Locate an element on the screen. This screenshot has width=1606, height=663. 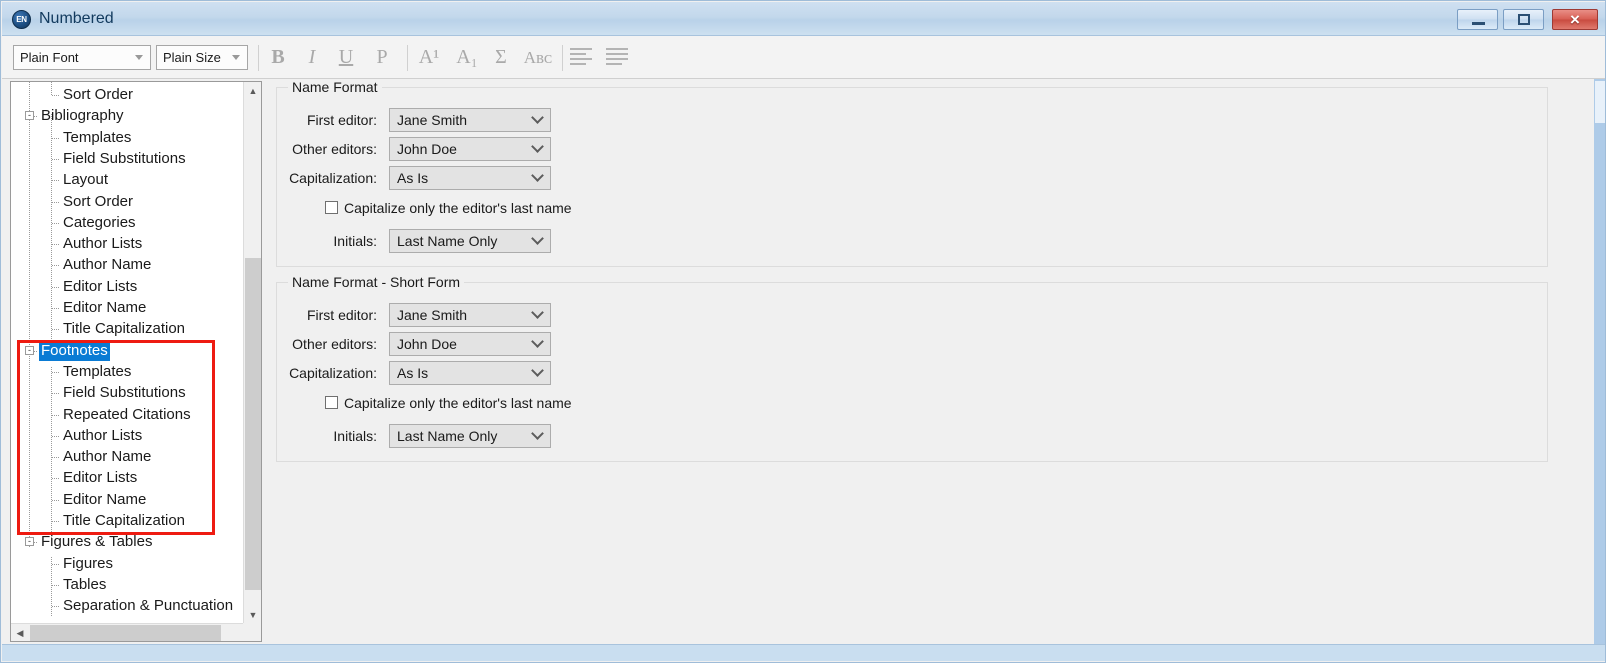
tree-item-label: Separation & Punctuation is located at coordinates (148, 606).